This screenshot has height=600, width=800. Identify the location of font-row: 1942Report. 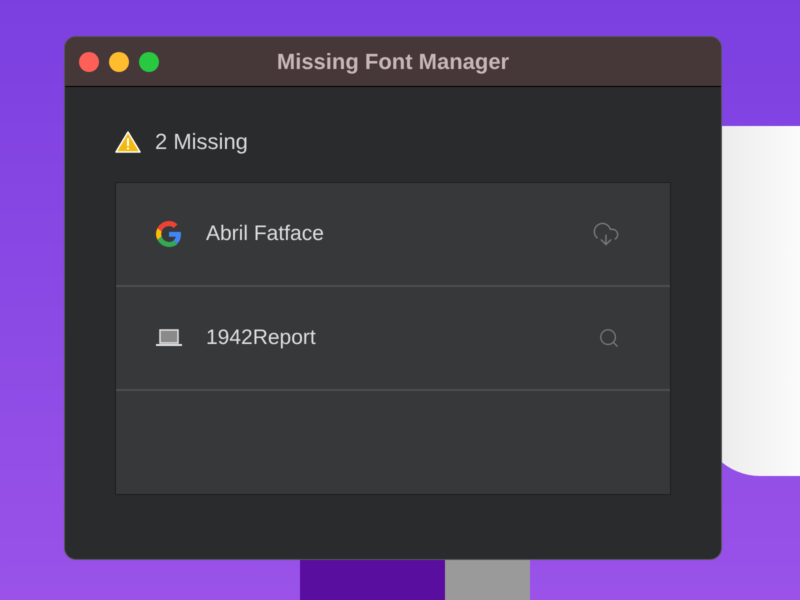
(393, 339).